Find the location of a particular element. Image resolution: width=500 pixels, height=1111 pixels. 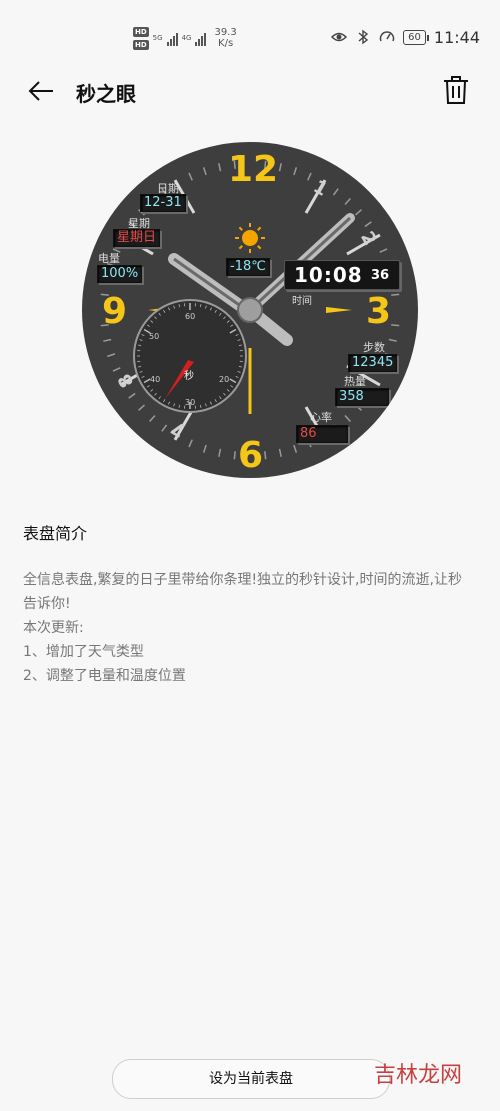

hd-badge-2: HD is located at coordinates (141, 44).